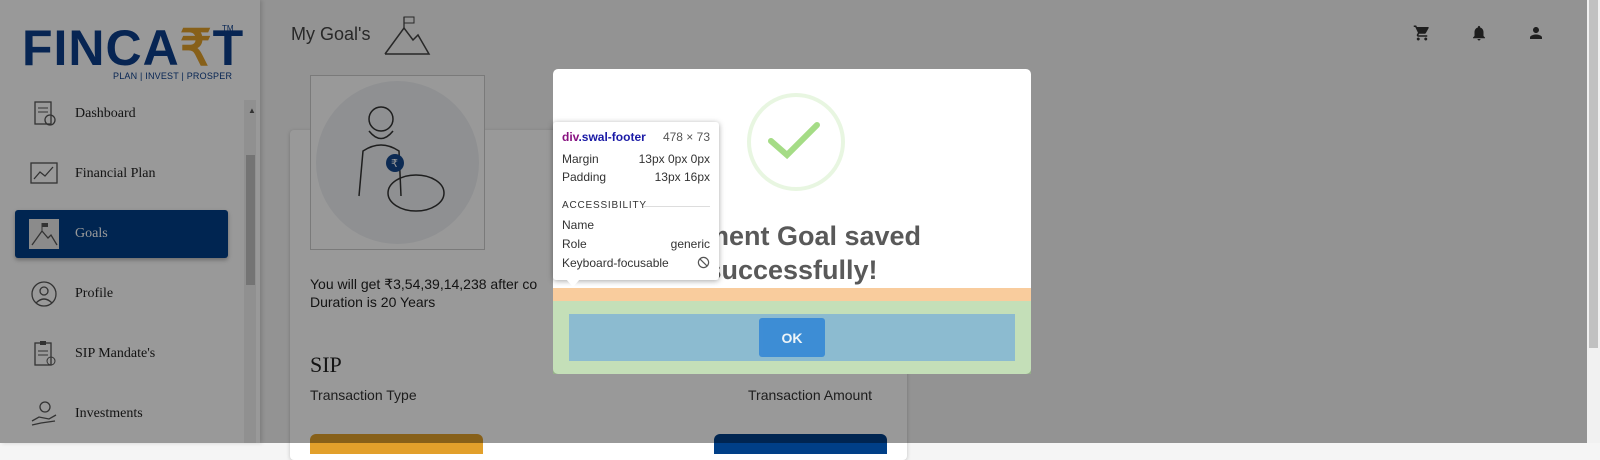 This screenshot has height=460, width=1600. I want to click on tooltip-arrow, so click(573, 283).